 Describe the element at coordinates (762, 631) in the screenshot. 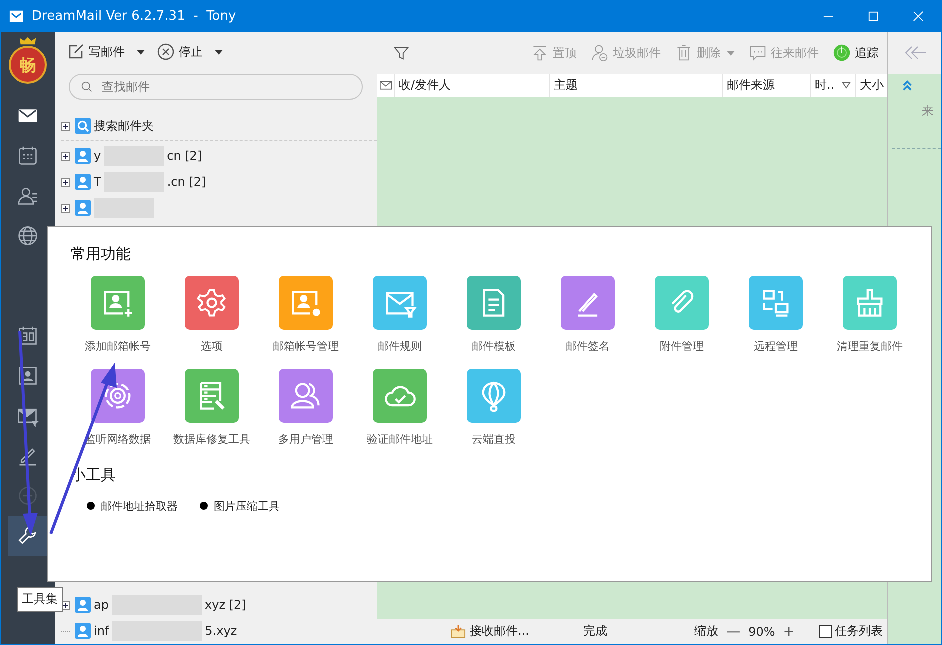

I see `zoom-value: 90%` at that location.